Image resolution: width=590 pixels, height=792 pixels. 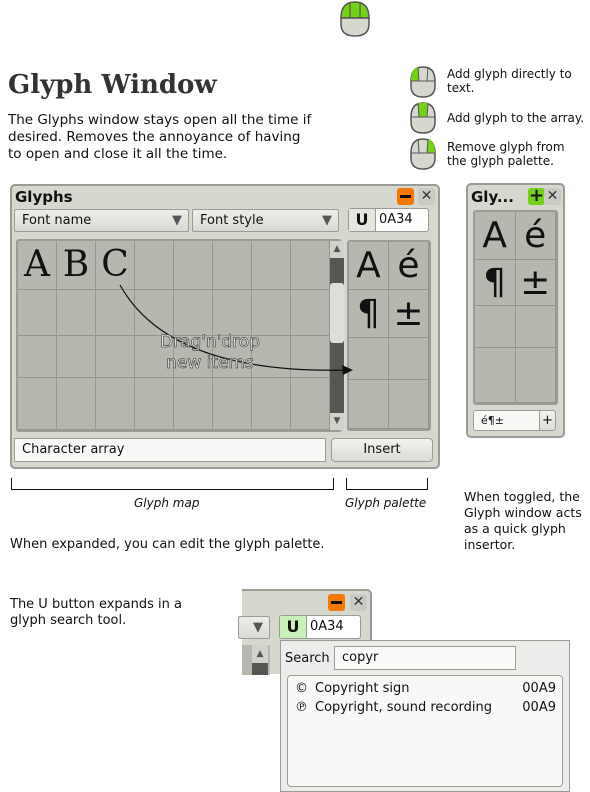 What do you see at coordinates (516, 118) in the screenshot?
I see `legend-text-middle: Add glyph to the array.` at bounding box center [516, 118].